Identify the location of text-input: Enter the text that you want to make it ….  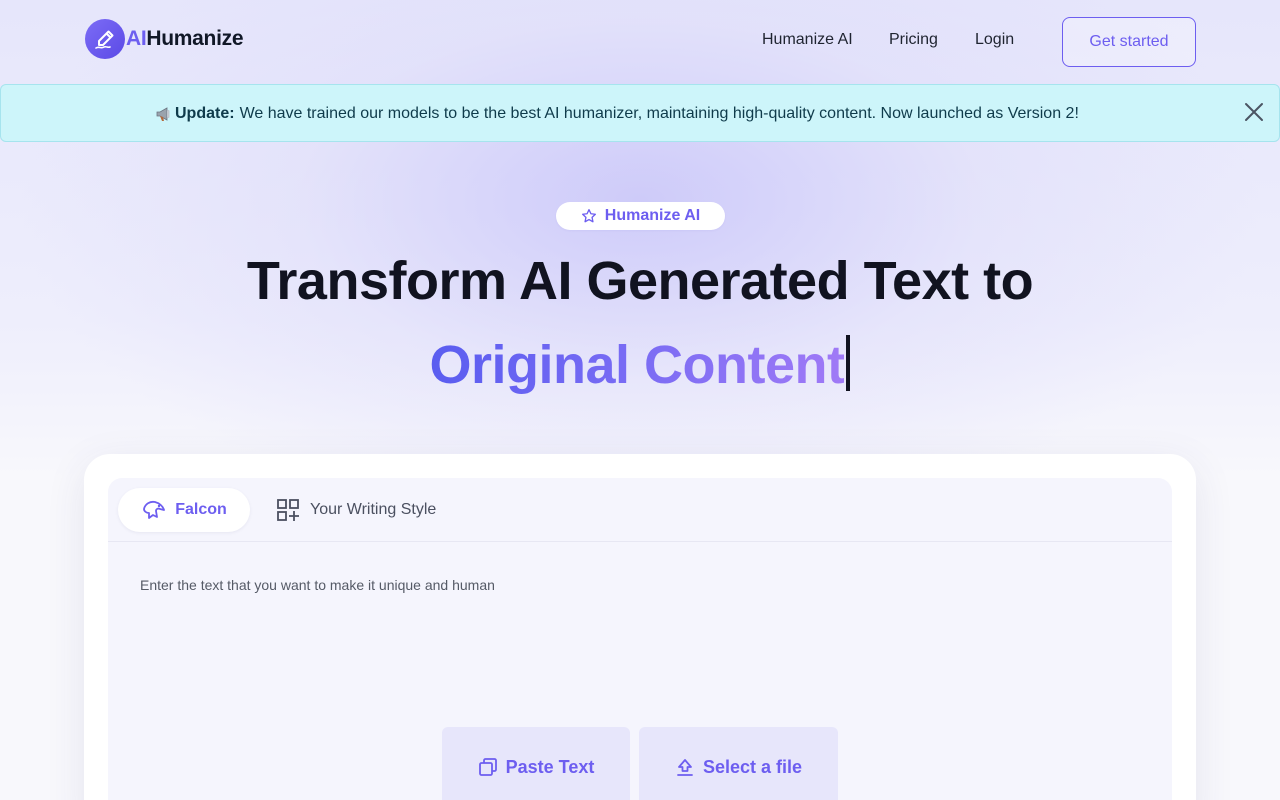
(317, 585).